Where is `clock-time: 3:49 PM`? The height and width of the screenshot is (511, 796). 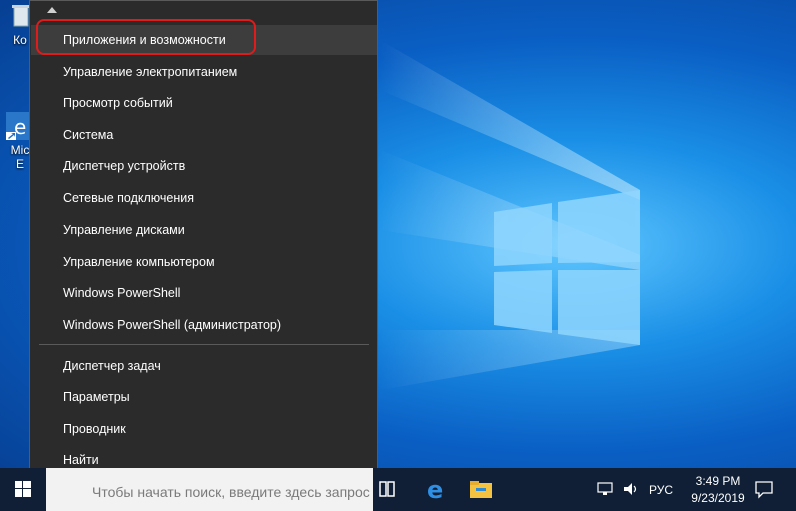
clock-time: 3:49 PM is located at coordinates (718, 481).